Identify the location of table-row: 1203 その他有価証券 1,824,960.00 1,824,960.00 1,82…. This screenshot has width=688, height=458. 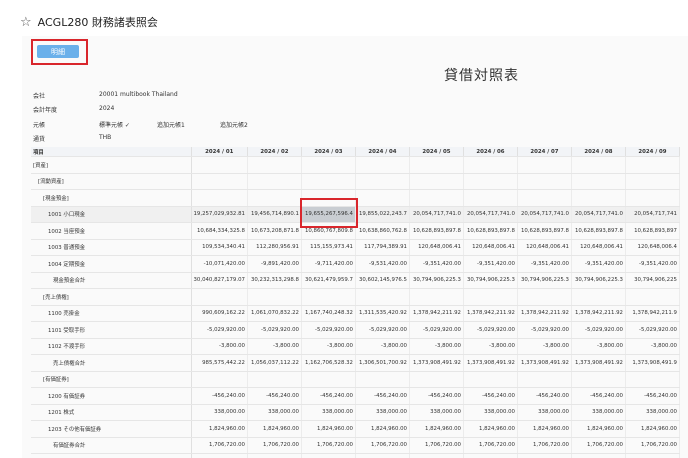
(355, 429).